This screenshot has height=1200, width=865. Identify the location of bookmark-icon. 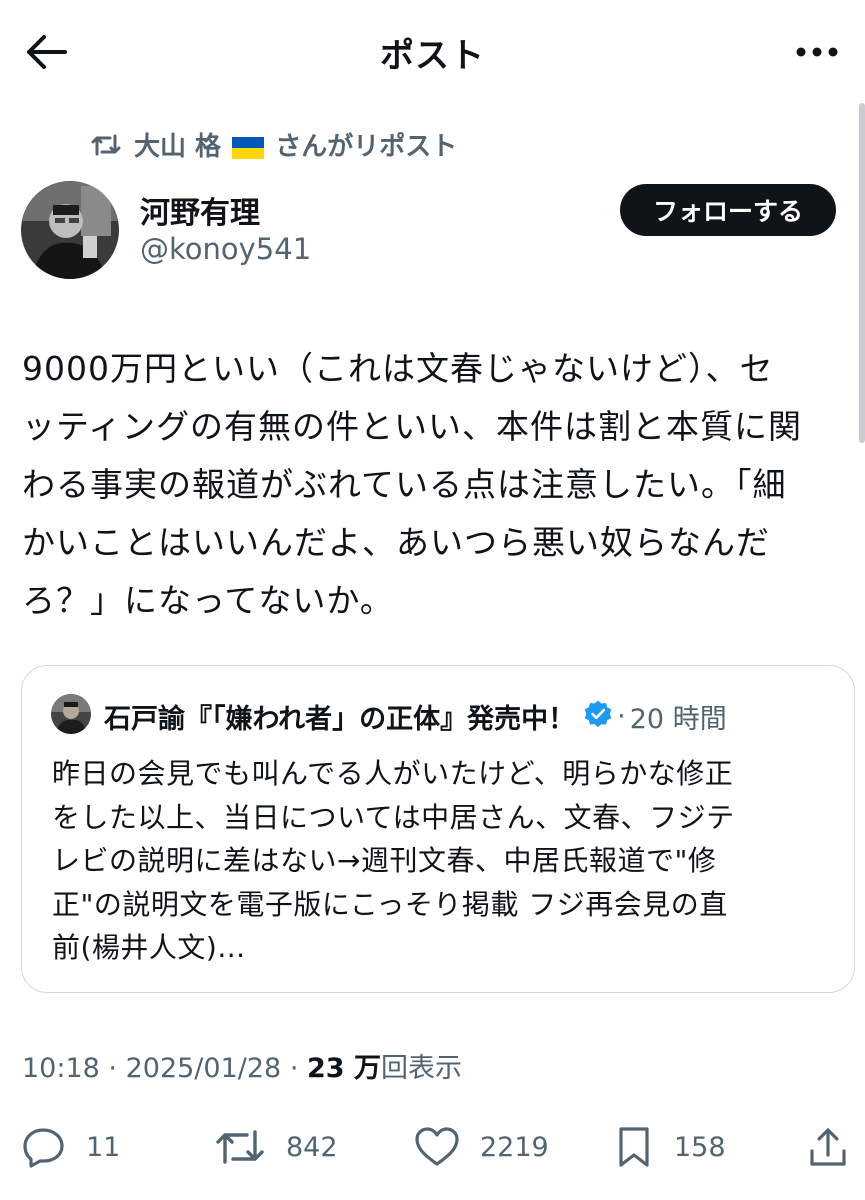
(634, 1147).